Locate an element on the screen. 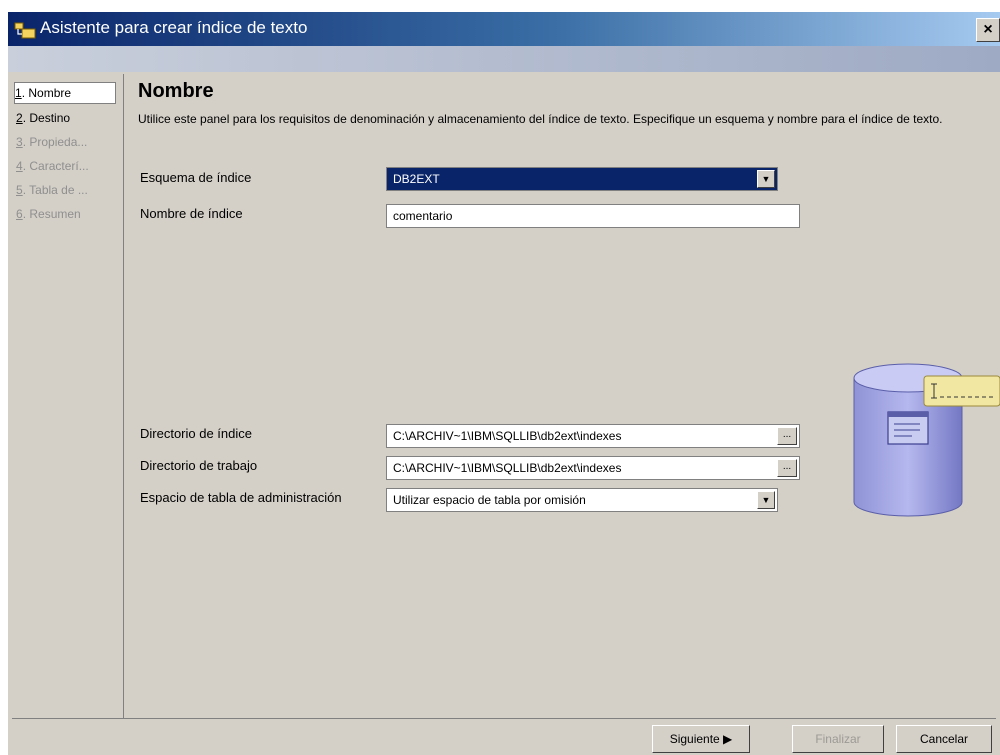 The image size is (1000, 755). index-name-input: comentario is located at coordinates (593, 216).